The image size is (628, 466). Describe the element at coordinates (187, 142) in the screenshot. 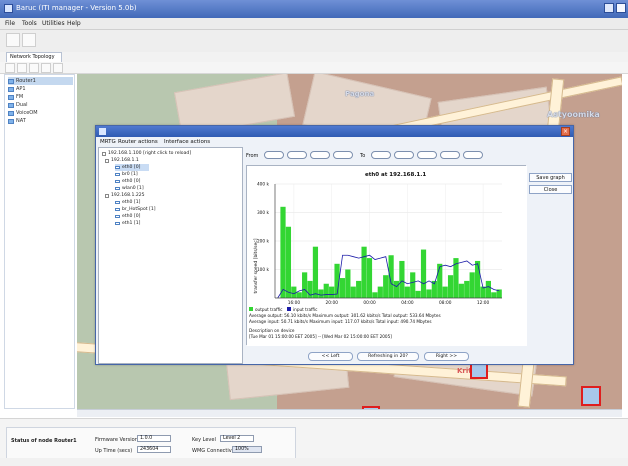

I see `dialog-menu-interface-actions: Interface actions` at that location.